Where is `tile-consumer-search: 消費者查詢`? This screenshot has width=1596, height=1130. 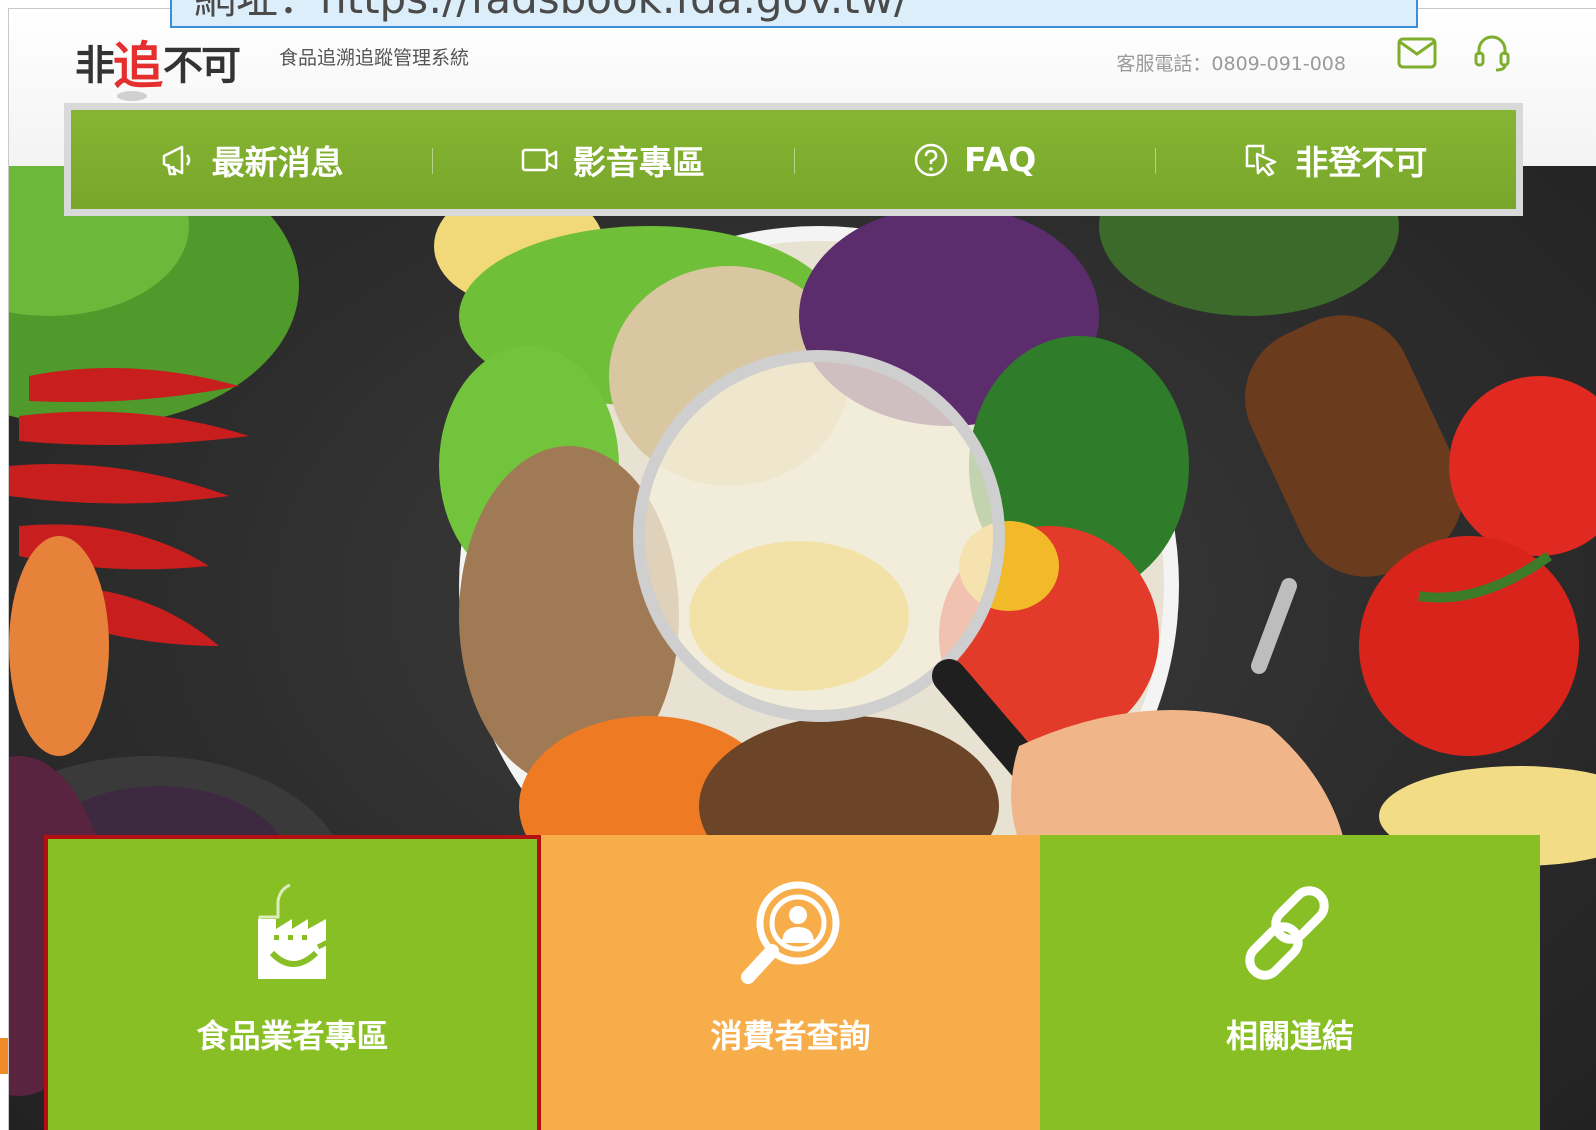 tile-consumer-search: 消費者查詢 is located at coordinates (790, 982).